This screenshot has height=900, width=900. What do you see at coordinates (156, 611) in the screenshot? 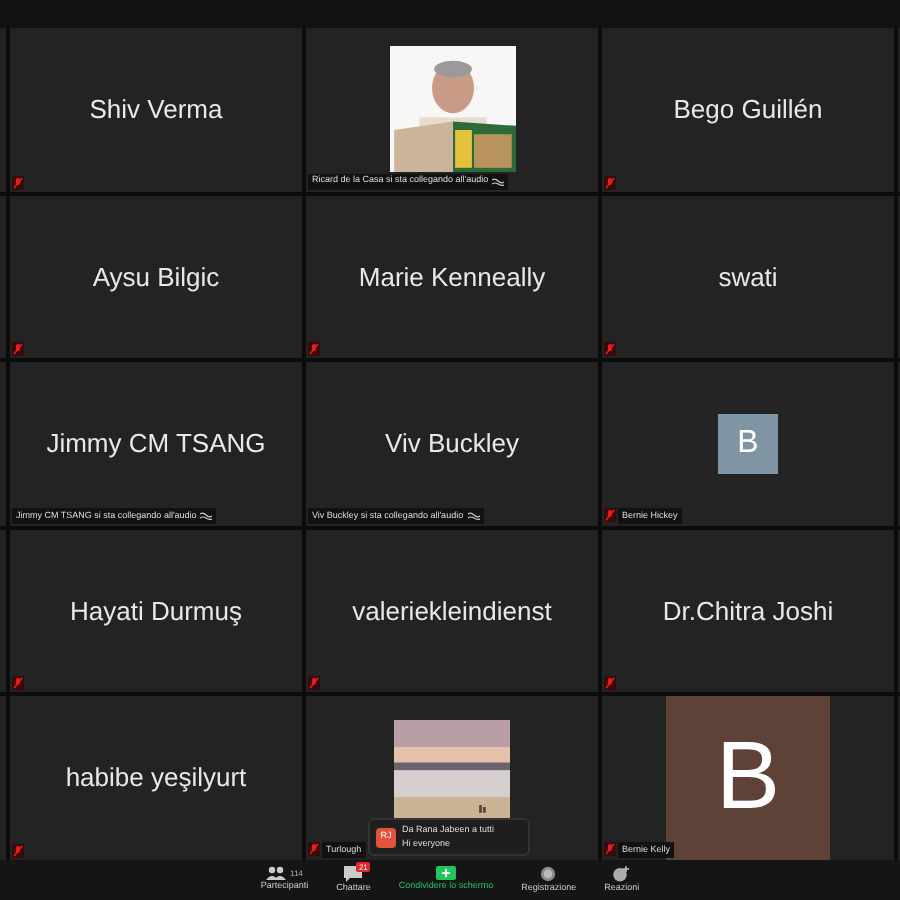
I see `participant-name: Hayati Durmuş` at bounding box center [156, 611].